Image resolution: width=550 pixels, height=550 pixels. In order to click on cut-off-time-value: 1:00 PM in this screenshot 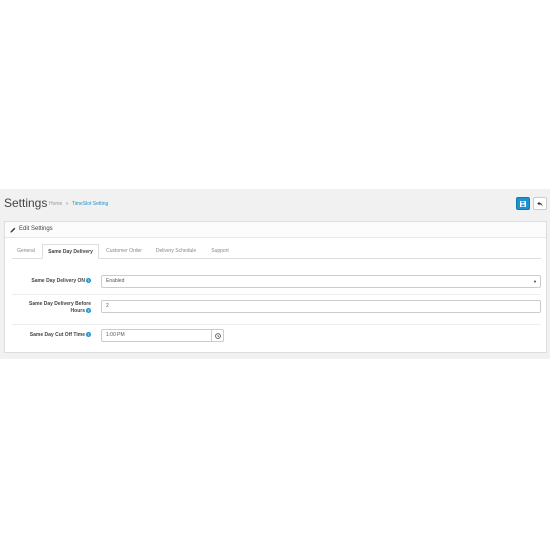, I will do `click(115, 335)`.